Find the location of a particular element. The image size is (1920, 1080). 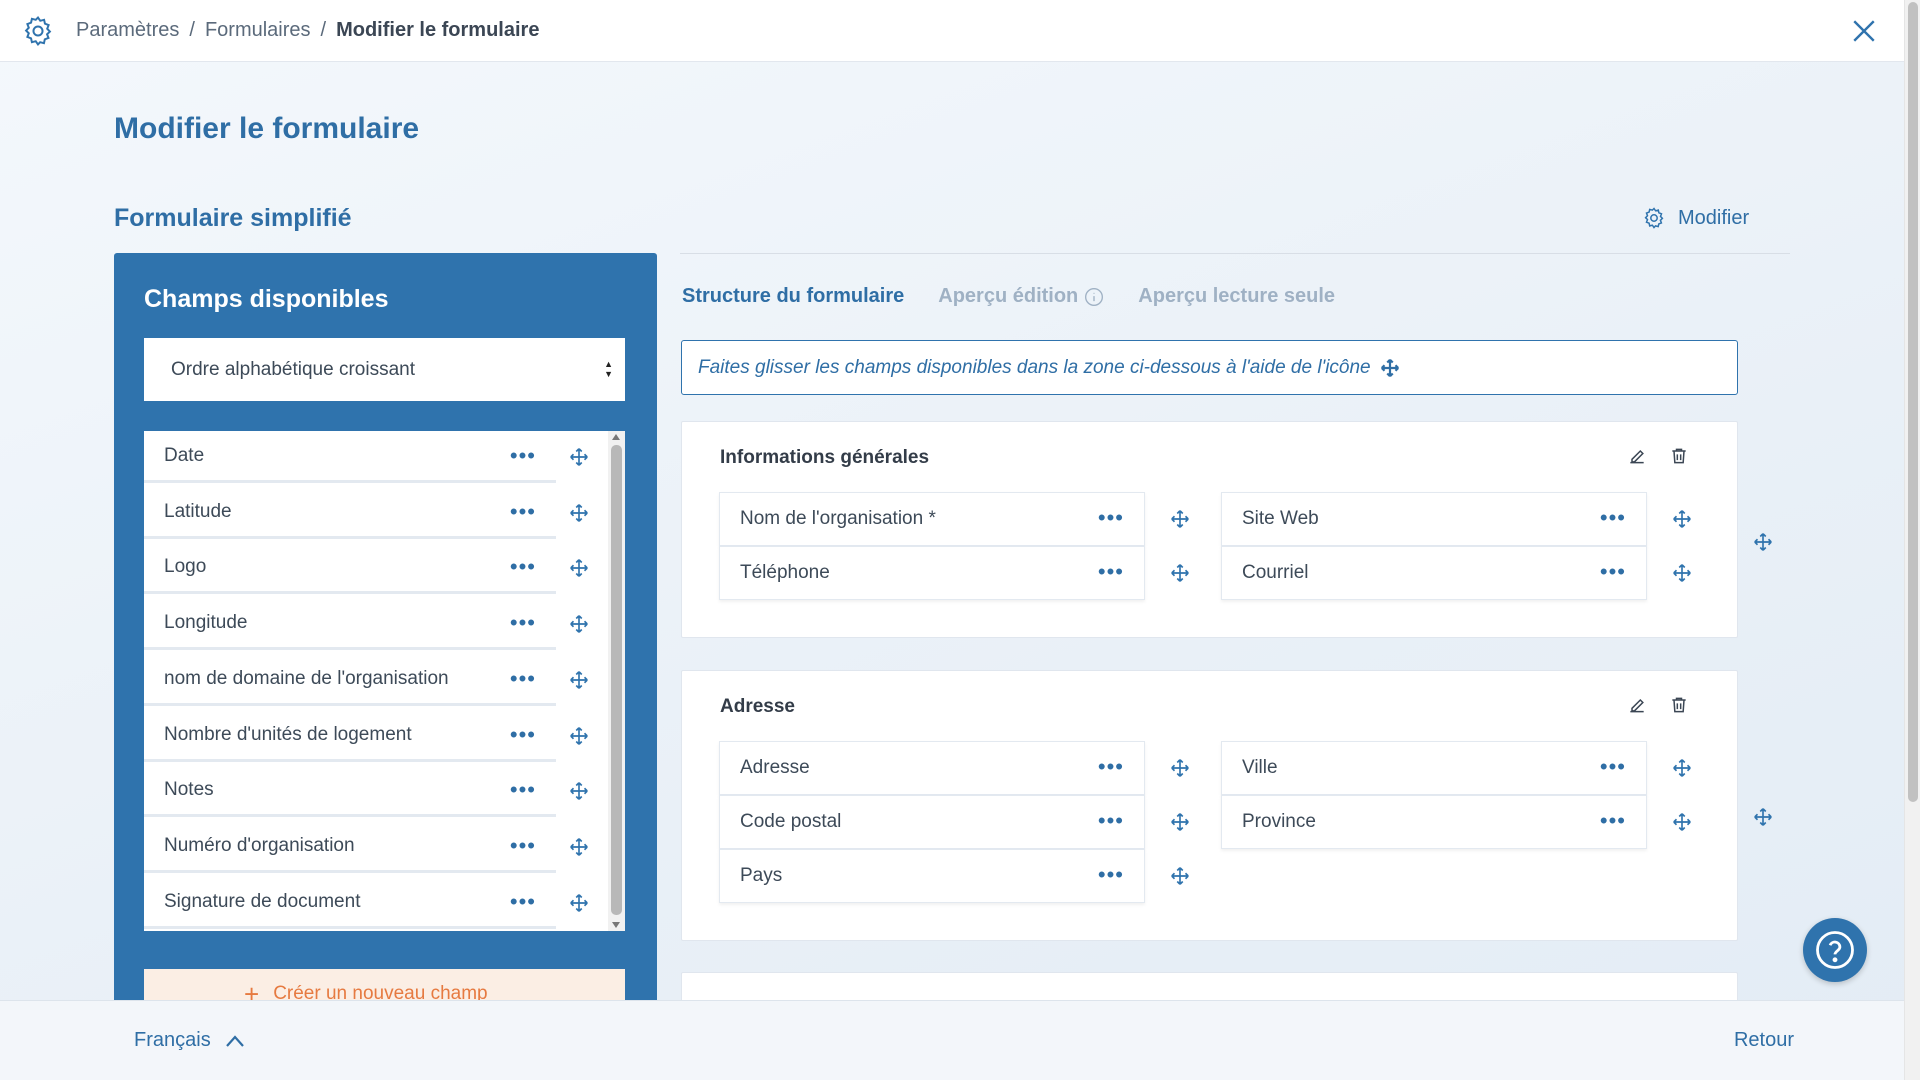

tab-readonly-preview: Aperçu lecture seule is located at coordinates (1236, 296).